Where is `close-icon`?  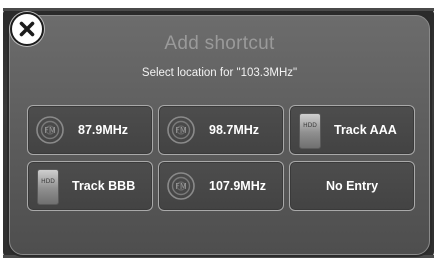
close-icon is located at coordinates (27, 29).